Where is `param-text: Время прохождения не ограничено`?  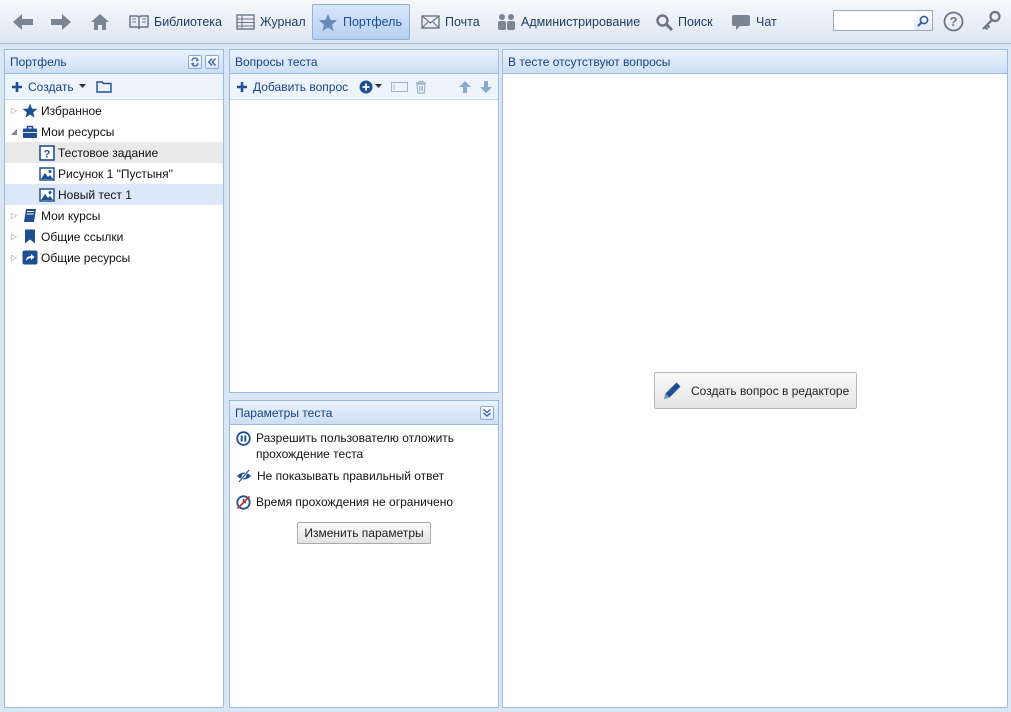 param-text: Время прохождения не ограничено is located at coordinates (355, 502).